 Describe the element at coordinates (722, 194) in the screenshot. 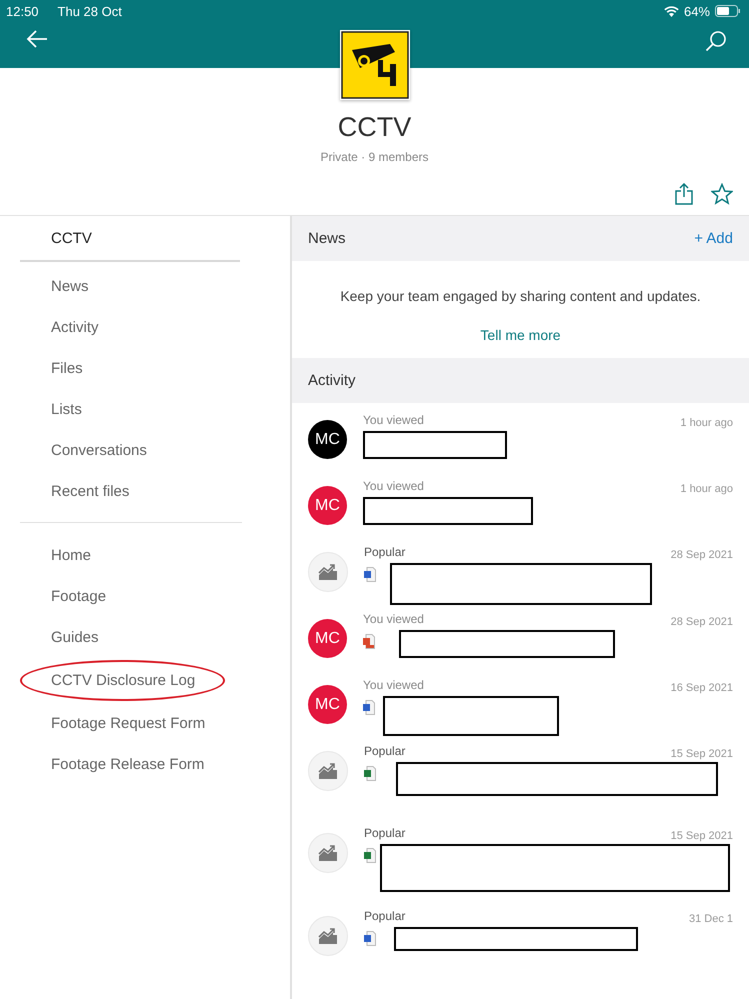

I see `star-button` at that location.